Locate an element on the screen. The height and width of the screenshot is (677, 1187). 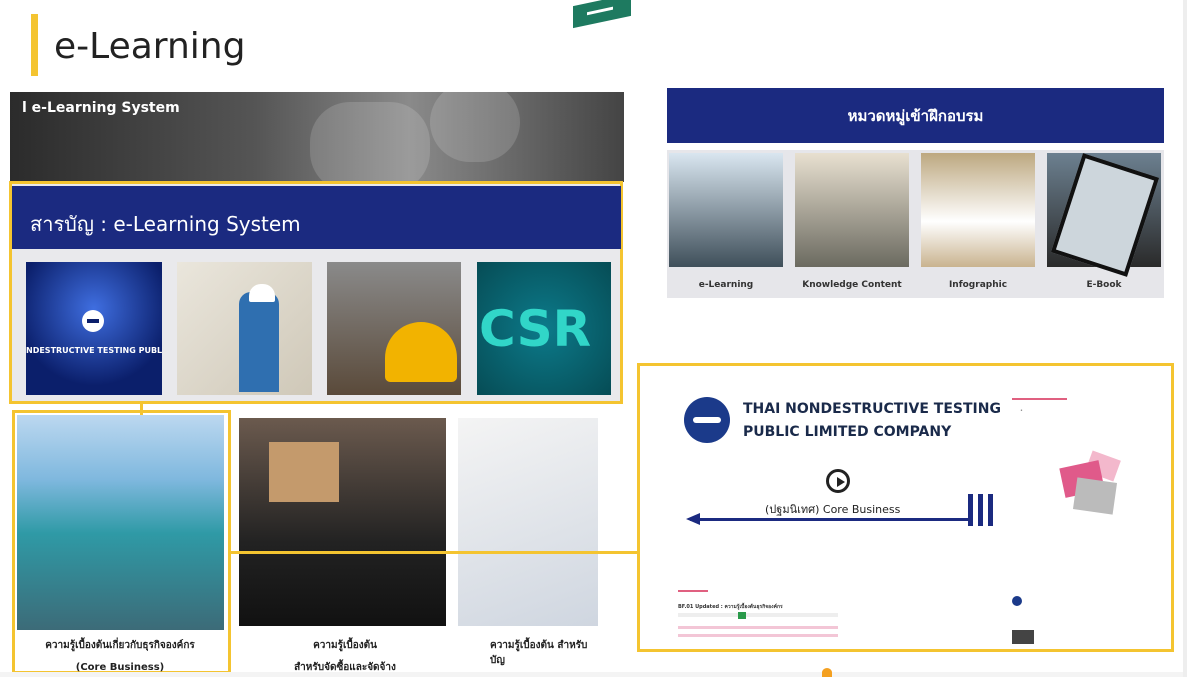
card-caption-2: ความรู้เบื้องต้น is located at coordinates (345, 645).